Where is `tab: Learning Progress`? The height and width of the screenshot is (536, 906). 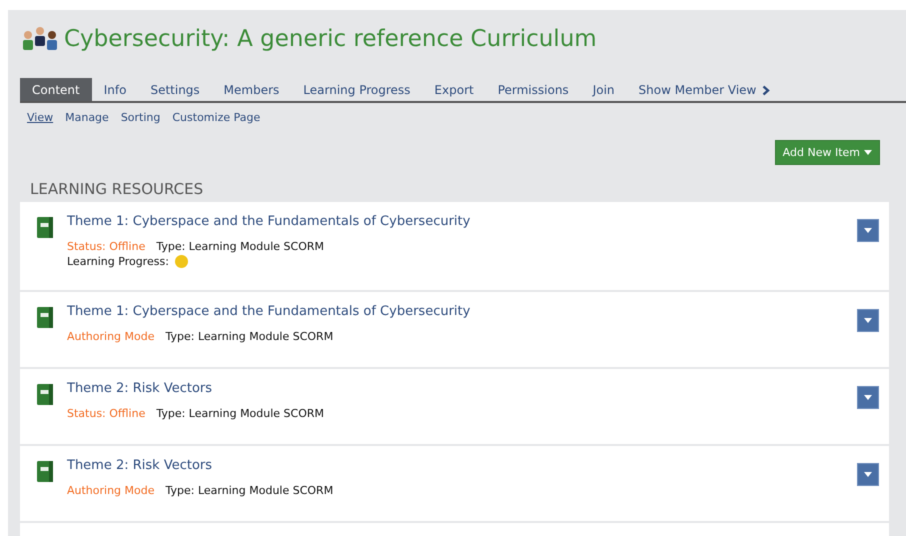
tab: Learning Progress is located at coordinates (356, 89).